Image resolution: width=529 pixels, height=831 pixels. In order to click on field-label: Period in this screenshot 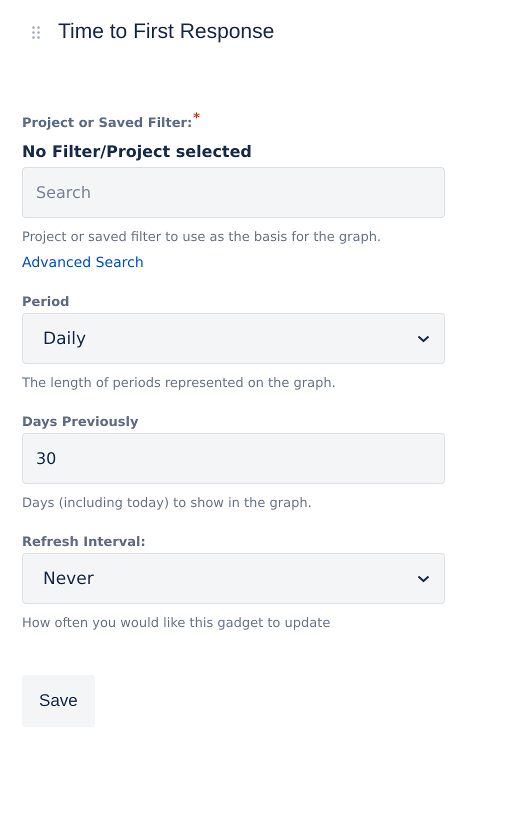, I will do `click(46, 302)`.